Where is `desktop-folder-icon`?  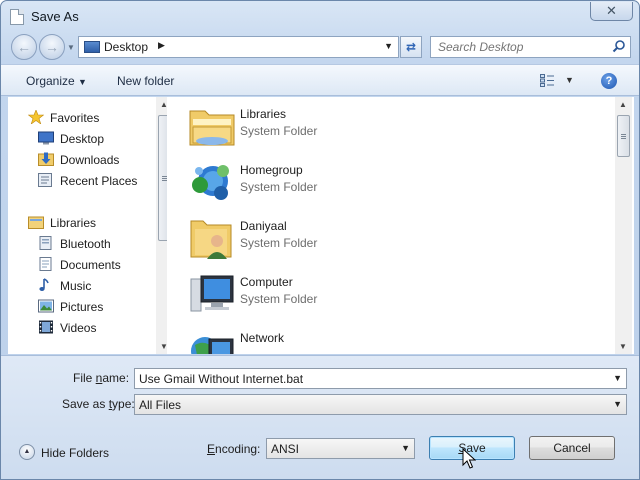
desktop-folder-icon is located at coordinates (92, 47).